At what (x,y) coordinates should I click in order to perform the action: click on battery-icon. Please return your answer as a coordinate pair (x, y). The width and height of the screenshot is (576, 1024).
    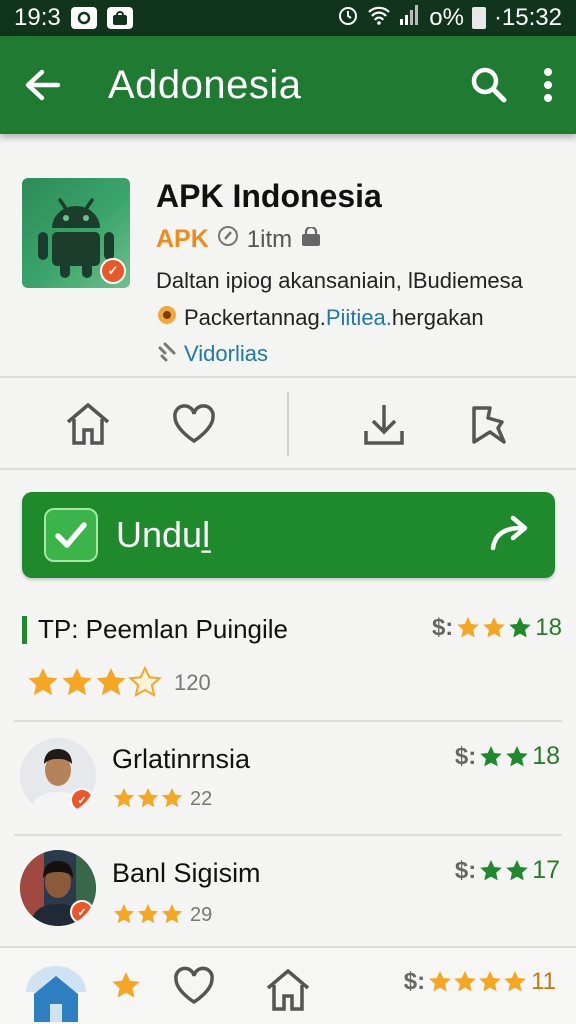
    Looking at the image, I should click on (478, 18).